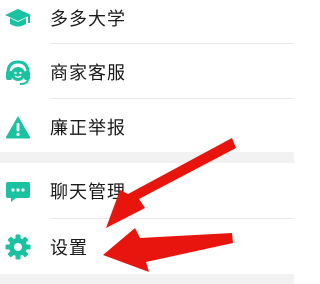  What do you see at coordinates (88, 19) in the screenshot?
I see `menu-item-label: 多多大学` at bounding box center [88, 19].